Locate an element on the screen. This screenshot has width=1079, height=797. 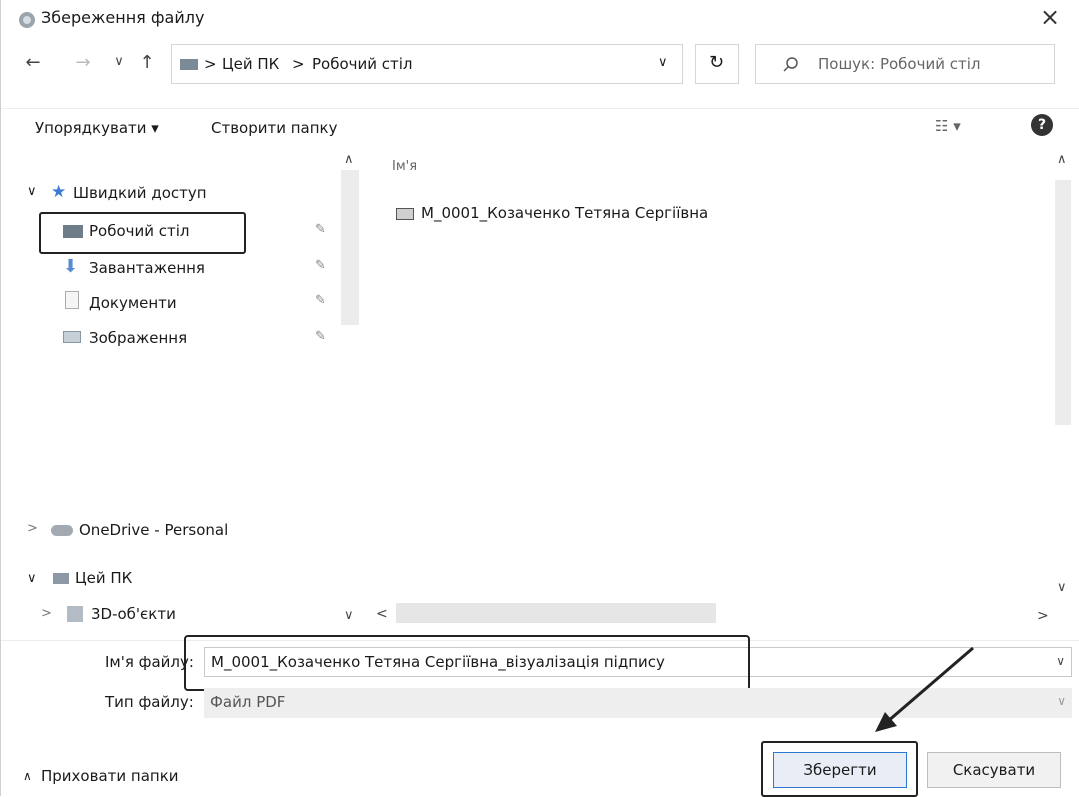
filetype-value: Файл PDF is located at coordinates (248, 702).